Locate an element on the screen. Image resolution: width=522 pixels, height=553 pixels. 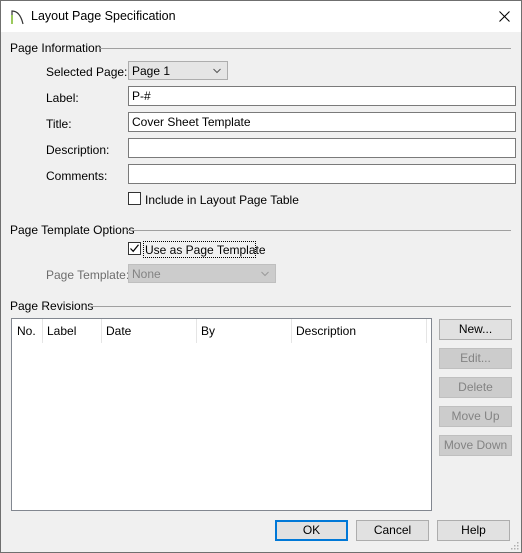
ok-button: OK is located at coordinates (311, 530).